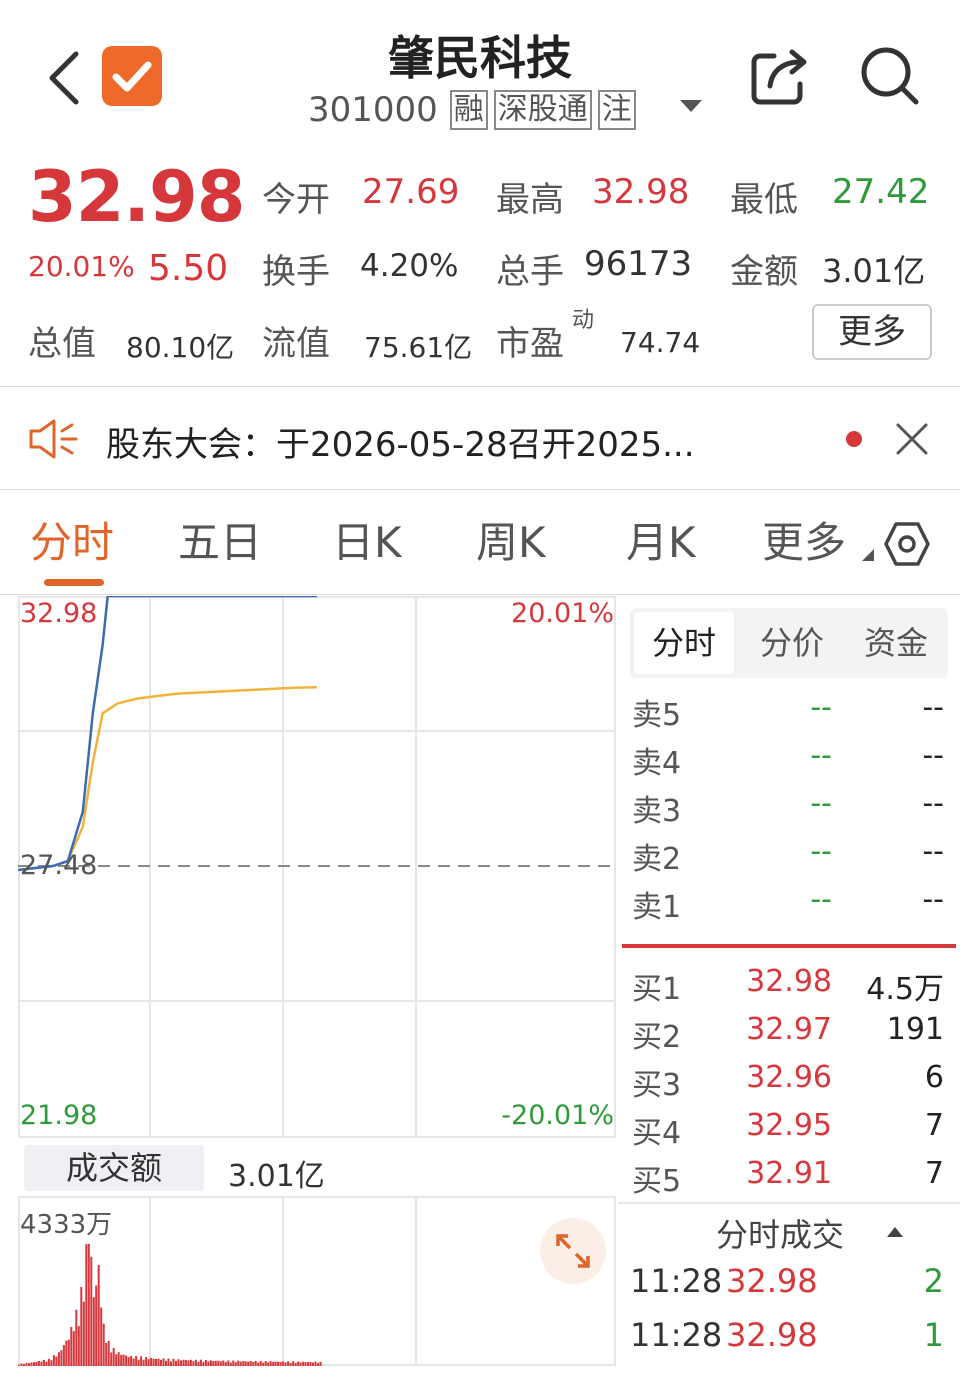 Image resolution: width=960 pixels, height=1378 pixels. What do you see at coordinates (66, 1225) in the screenshot?
I see `volume-max-label: 4333万` at bounding box center [66, 1225].